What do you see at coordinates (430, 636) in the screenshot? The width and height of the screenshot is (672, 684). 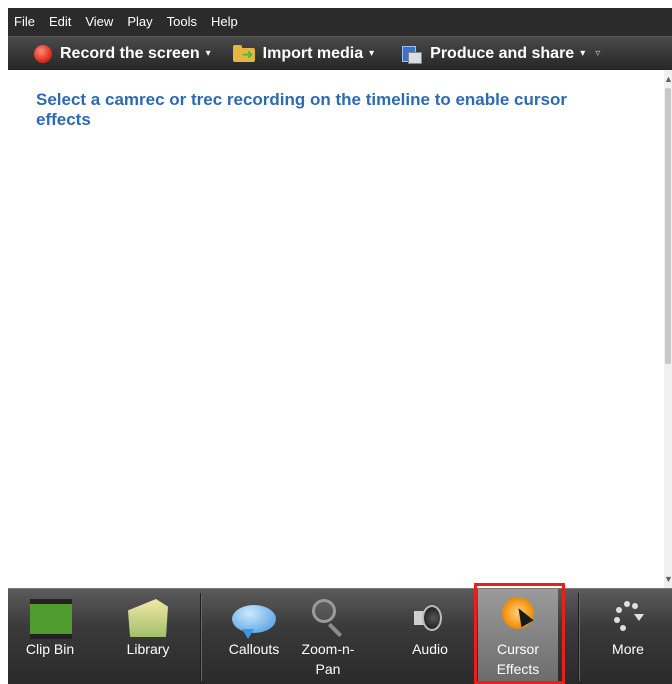 I see `tab-audio: Audio` at bounding box center [430, 636].